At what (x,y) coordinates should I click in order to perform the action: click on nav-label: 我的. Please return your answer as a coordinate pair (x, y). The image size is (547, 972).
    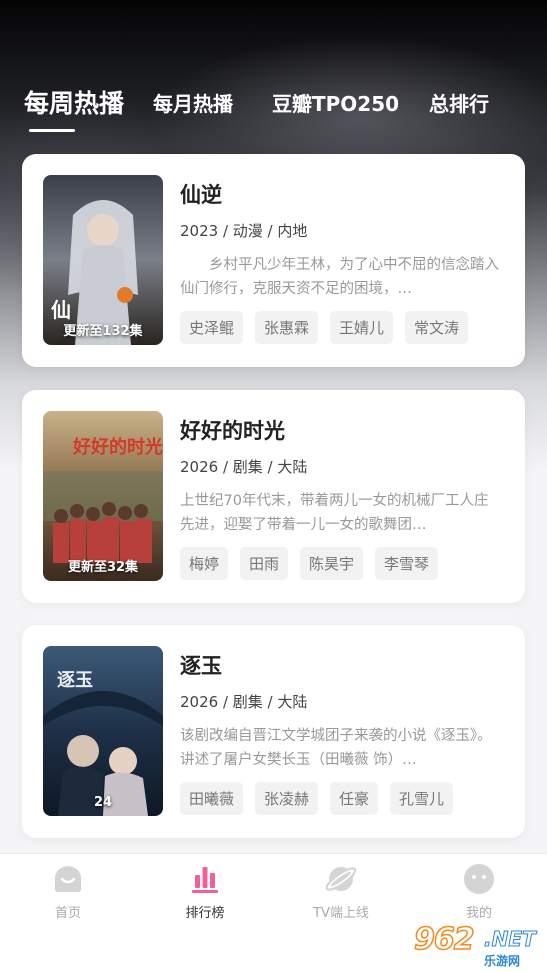
    Looking at the image, I should click on (478, 913).